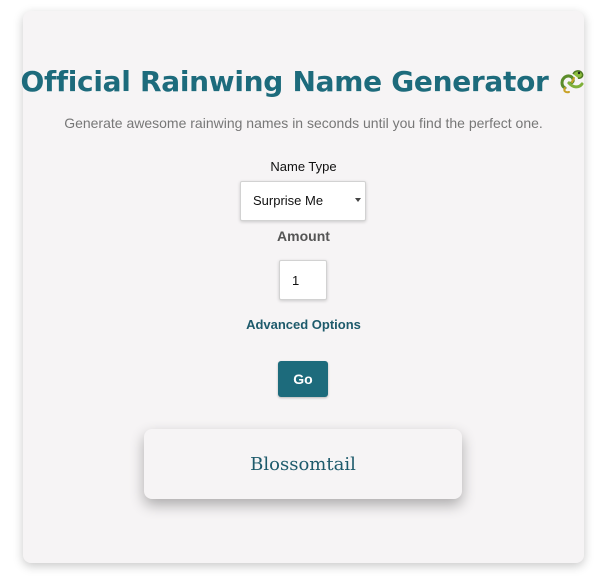 This screenshot has width=600, height=579. I want to click on chevron-down-icon, so click(358, 200).